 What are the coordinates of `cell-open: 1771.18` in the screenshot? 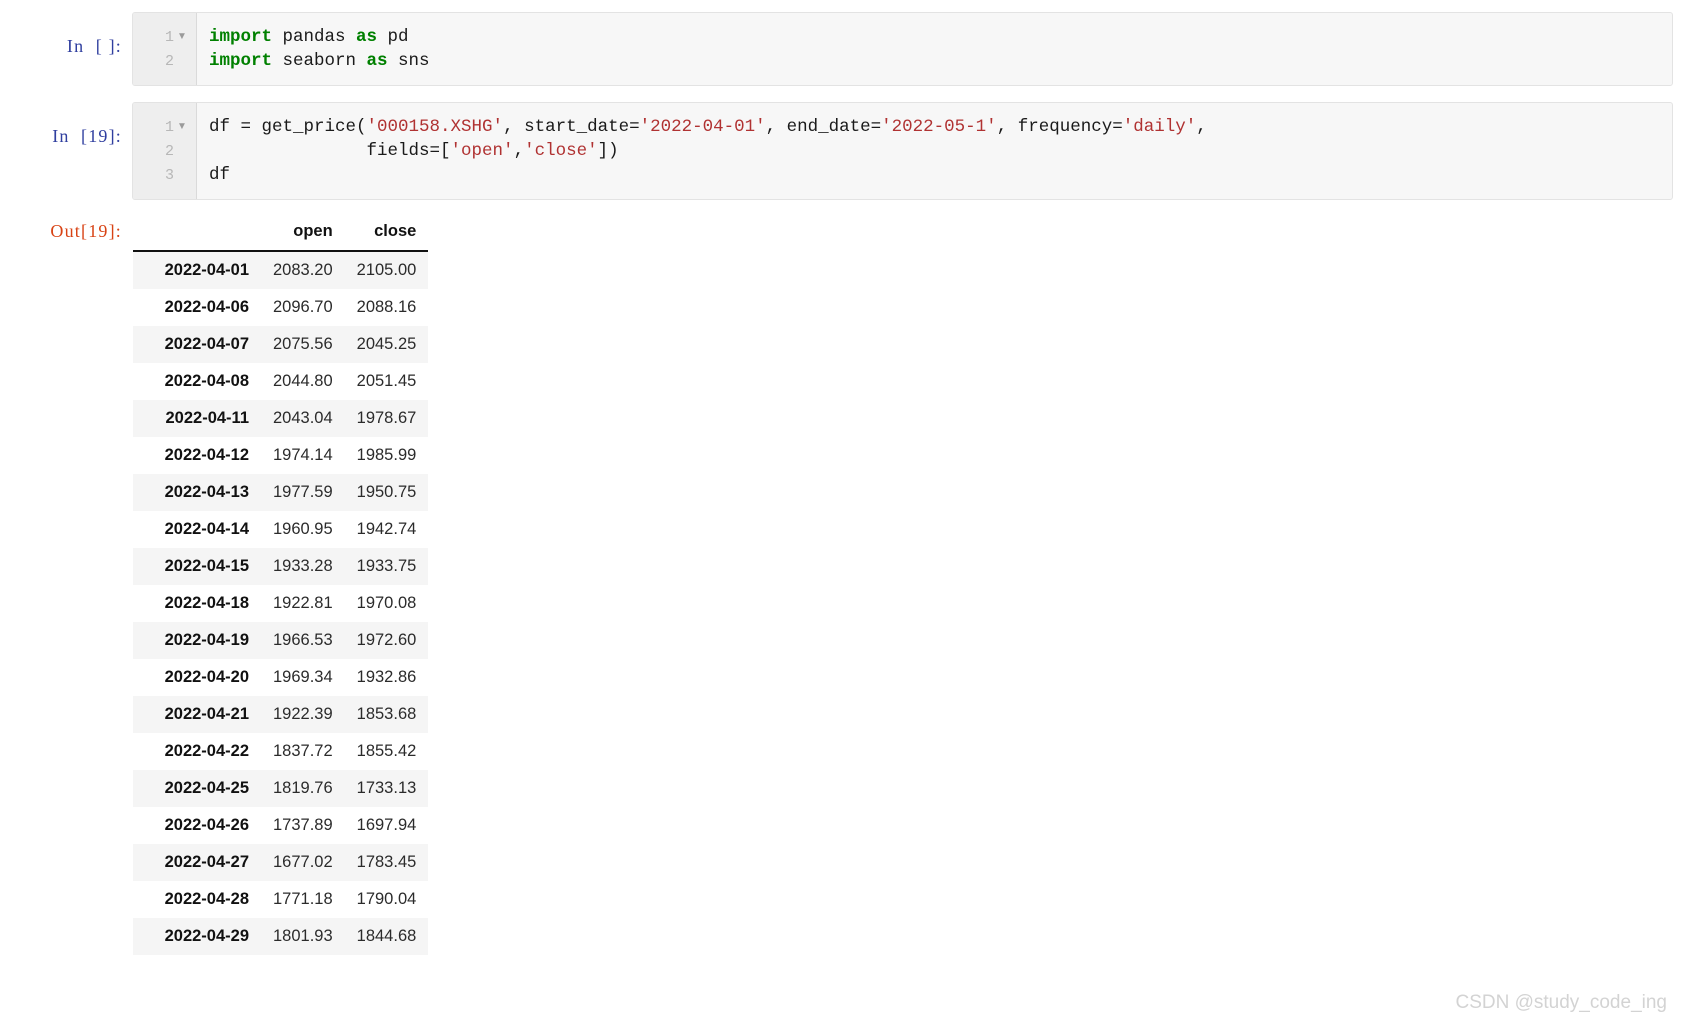 It's located at (303, 899).